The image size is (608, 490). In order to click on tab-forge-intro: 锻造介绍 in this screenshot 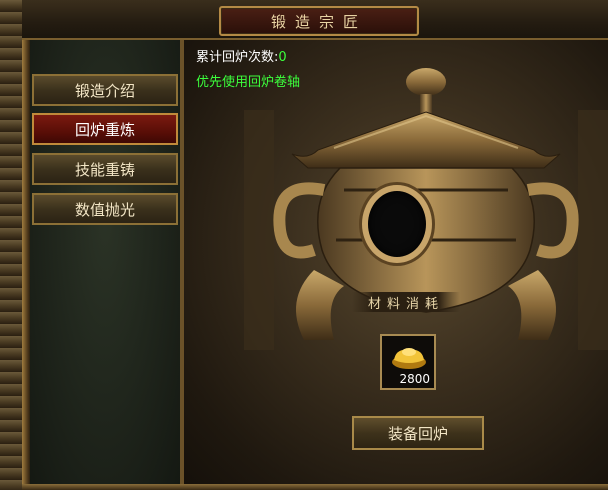, I will do `click(105, 90)`.